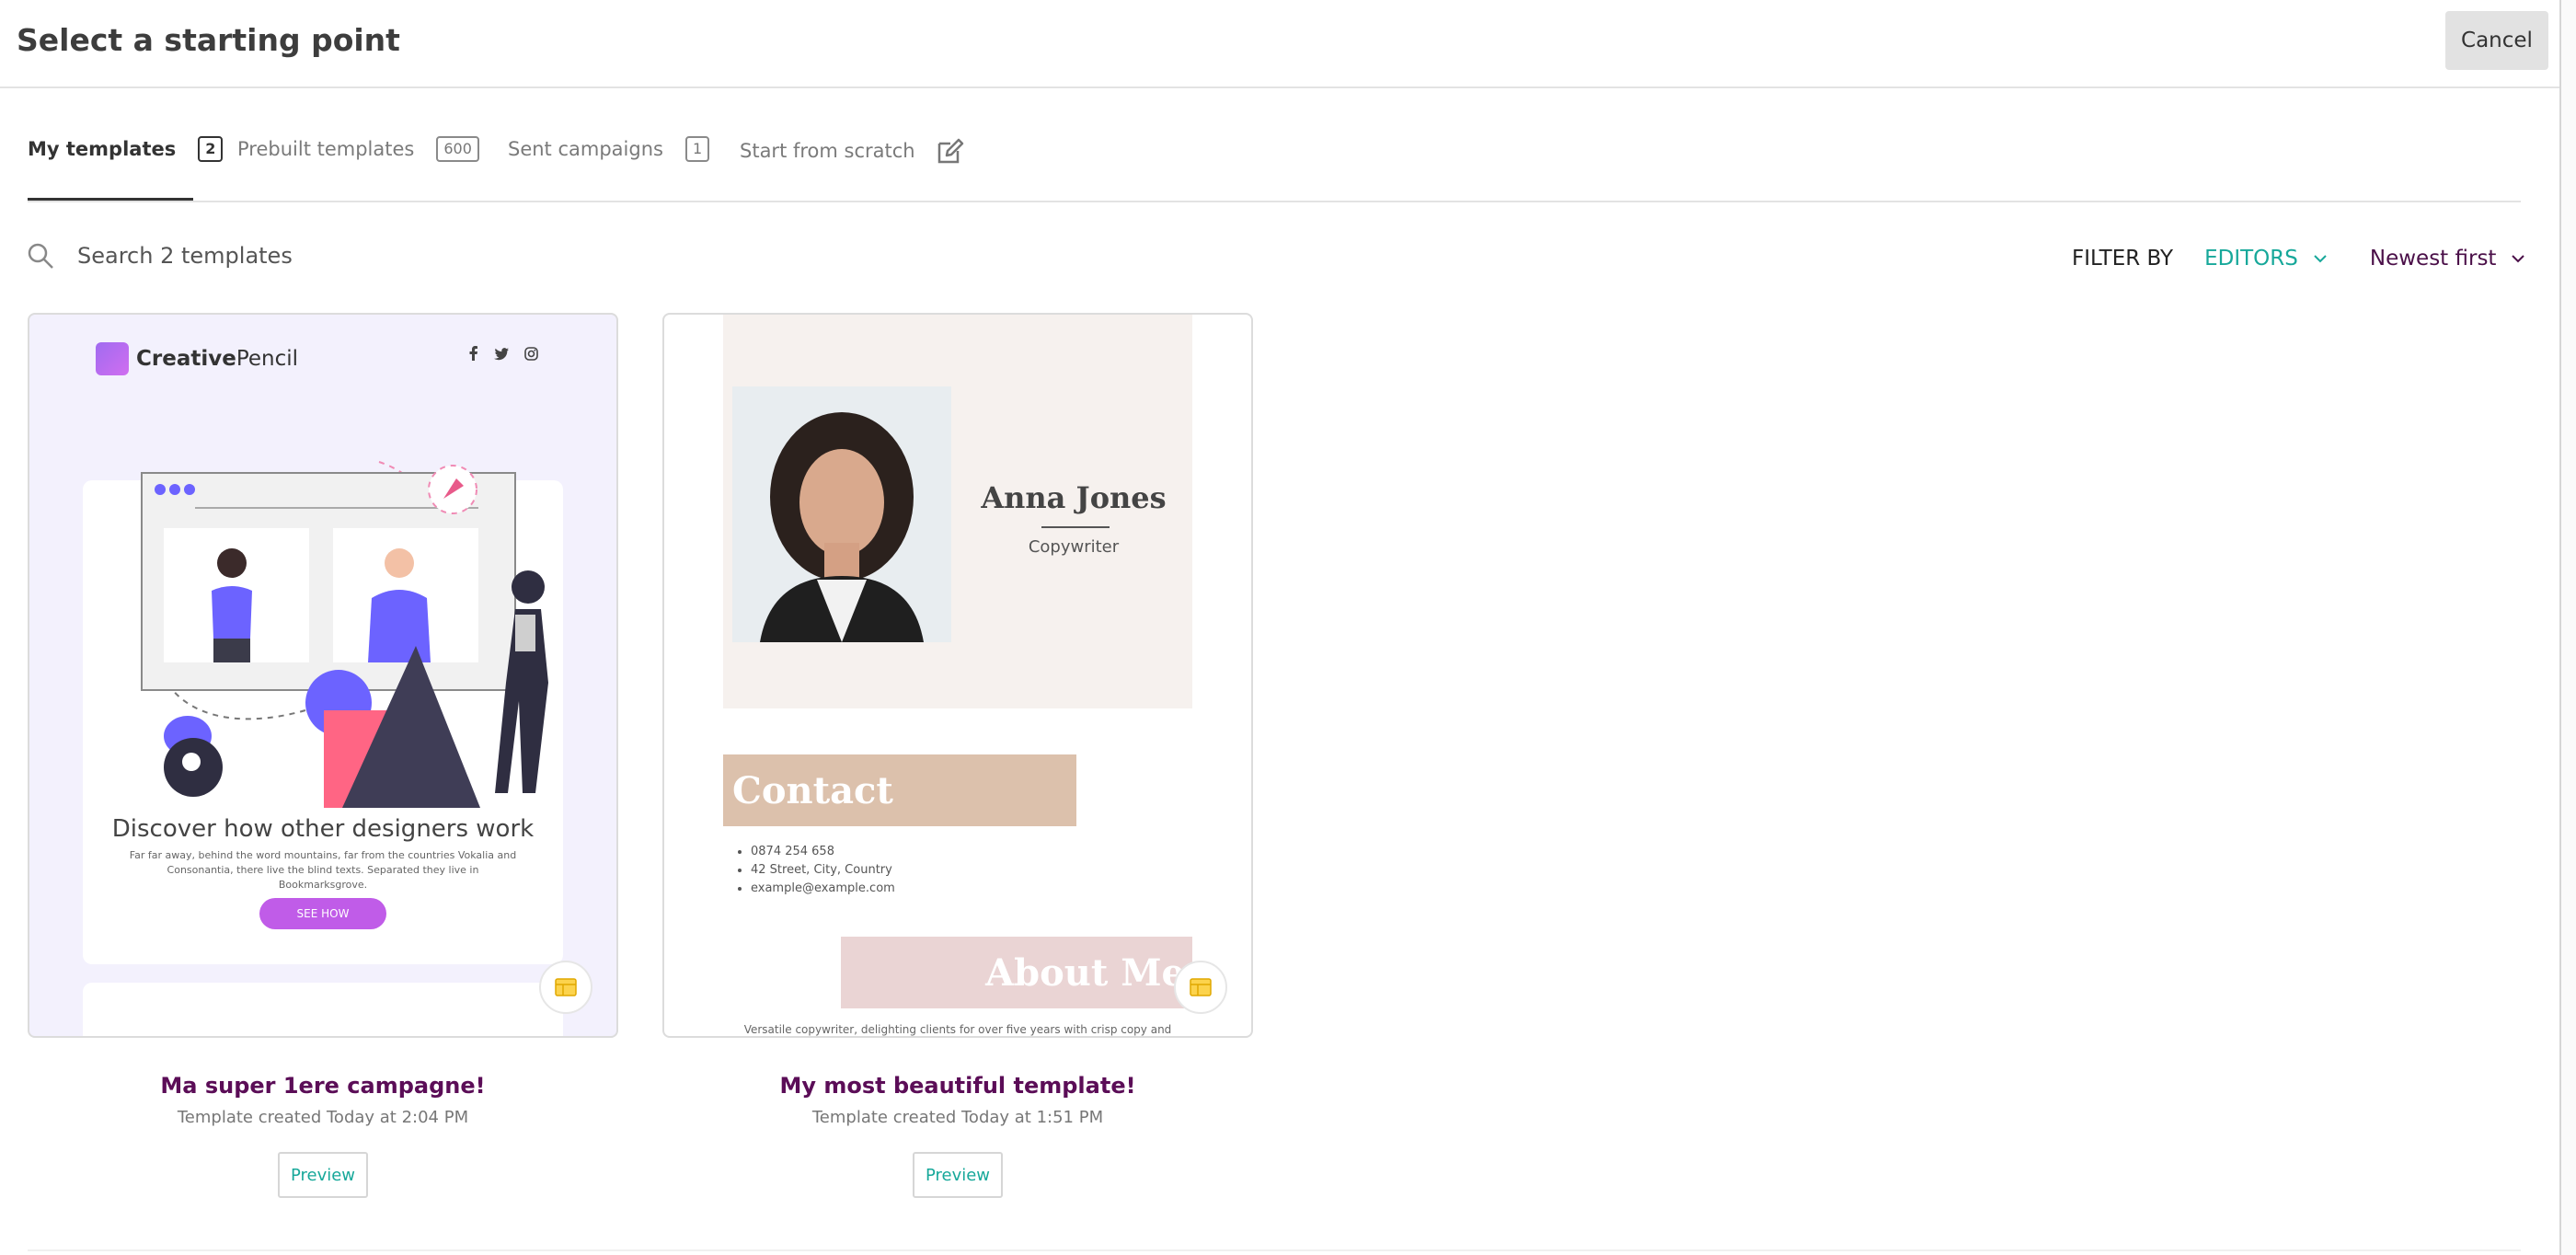  Describe the element at coordinates (1274, 1250) in the screenshot. I see `page-bottom-edge` at that location.